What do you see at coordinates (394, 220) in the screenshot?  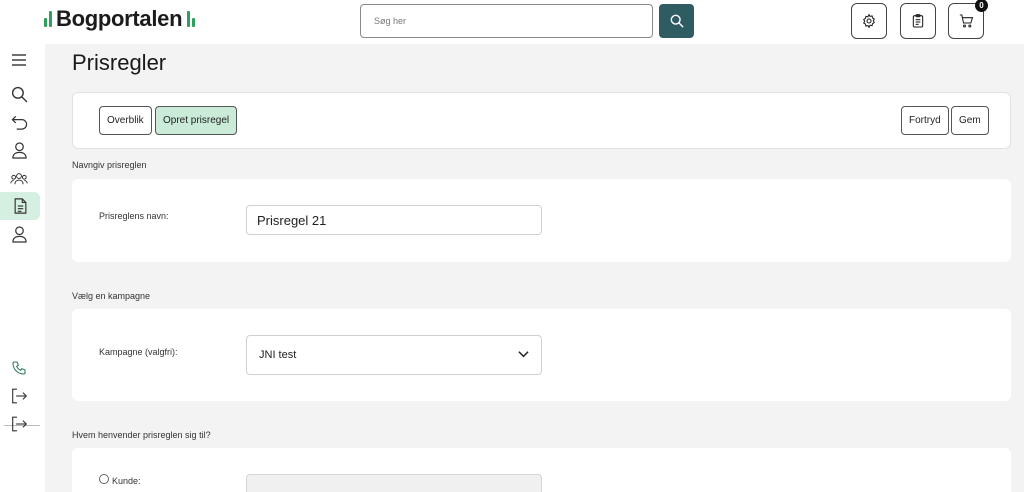 I see `price-rule-name-input` at bounding box center [394, 220].